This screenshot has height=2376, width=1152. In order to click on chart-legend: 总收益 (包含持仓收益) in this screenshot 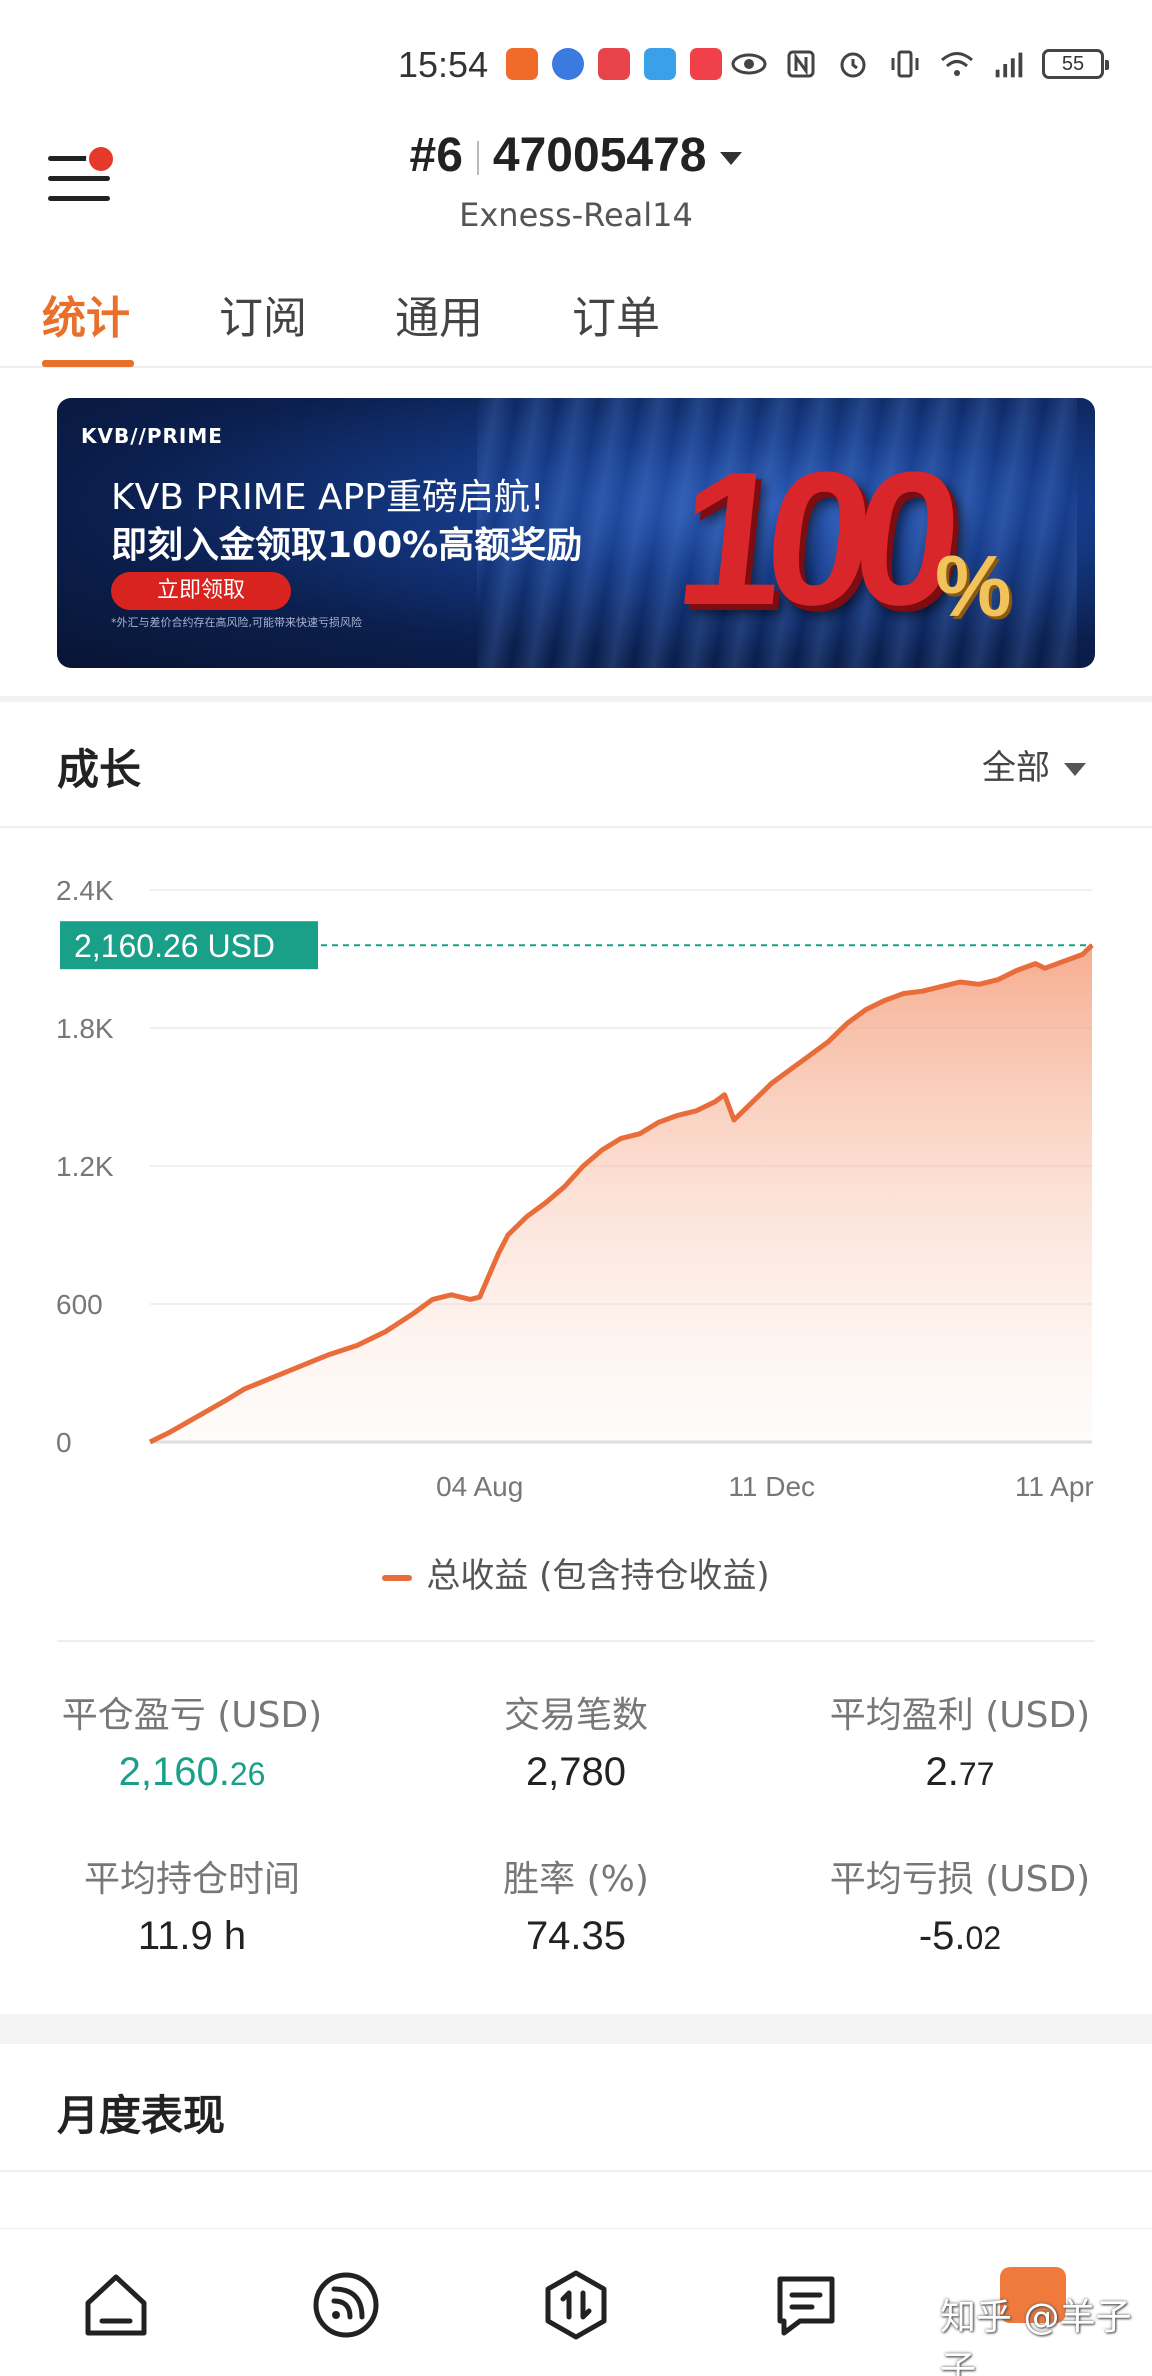, I will do `click(576, 1572)`.